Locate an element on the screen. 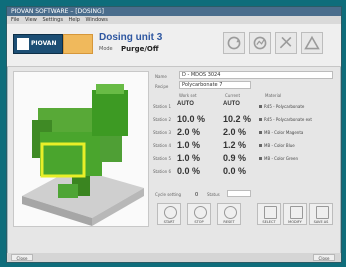 This screenshot has width=346, height=267. station-label: Station 2 is located at coordinates (162, 119).